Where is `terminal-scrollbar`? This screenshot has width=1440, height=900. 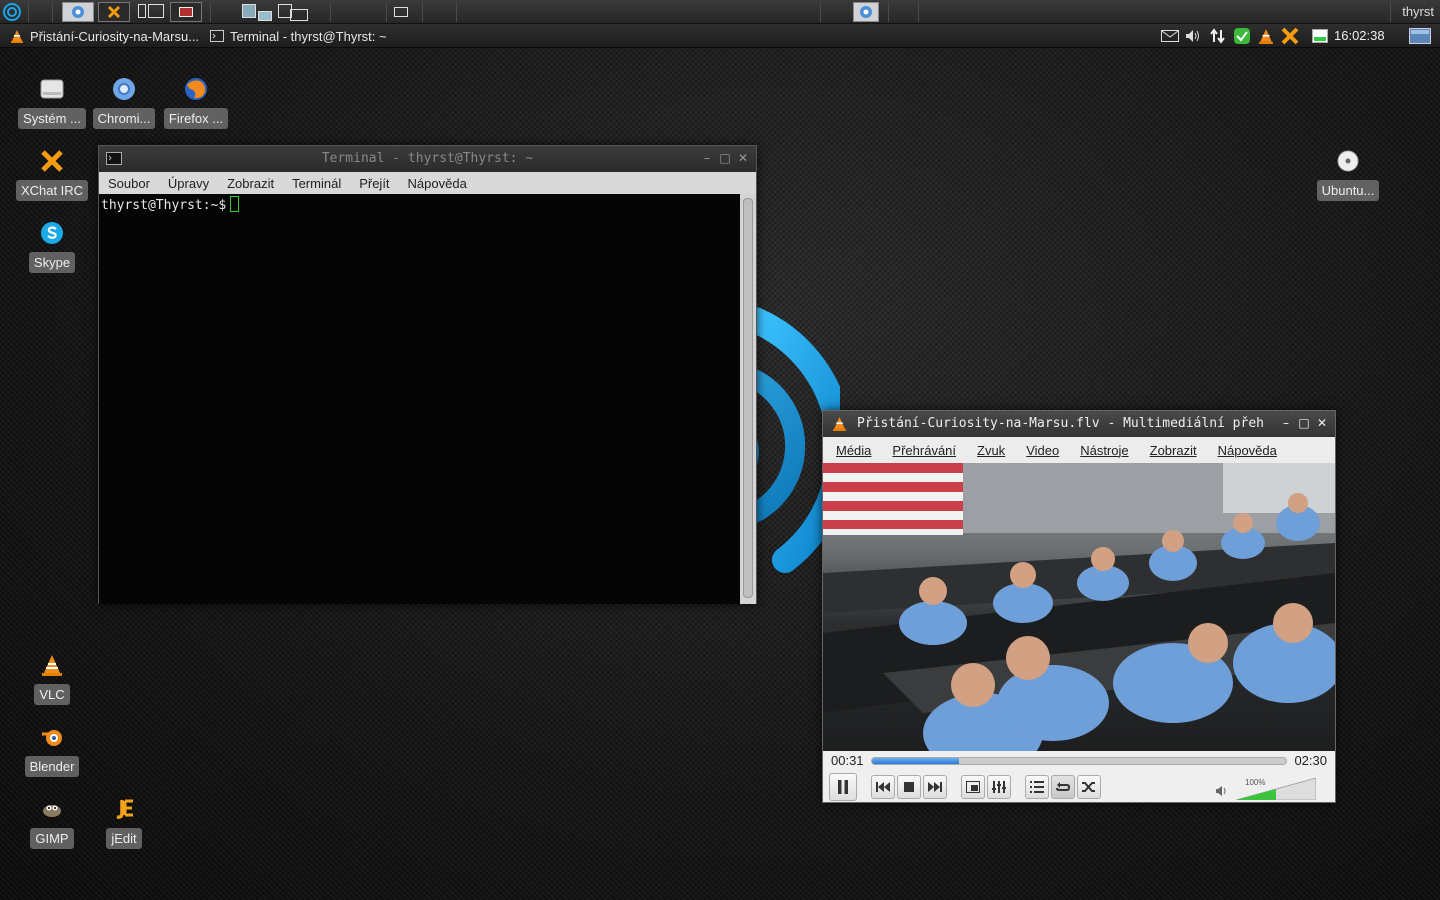
terminal-scrollbar is located at coordinates (748, 399).